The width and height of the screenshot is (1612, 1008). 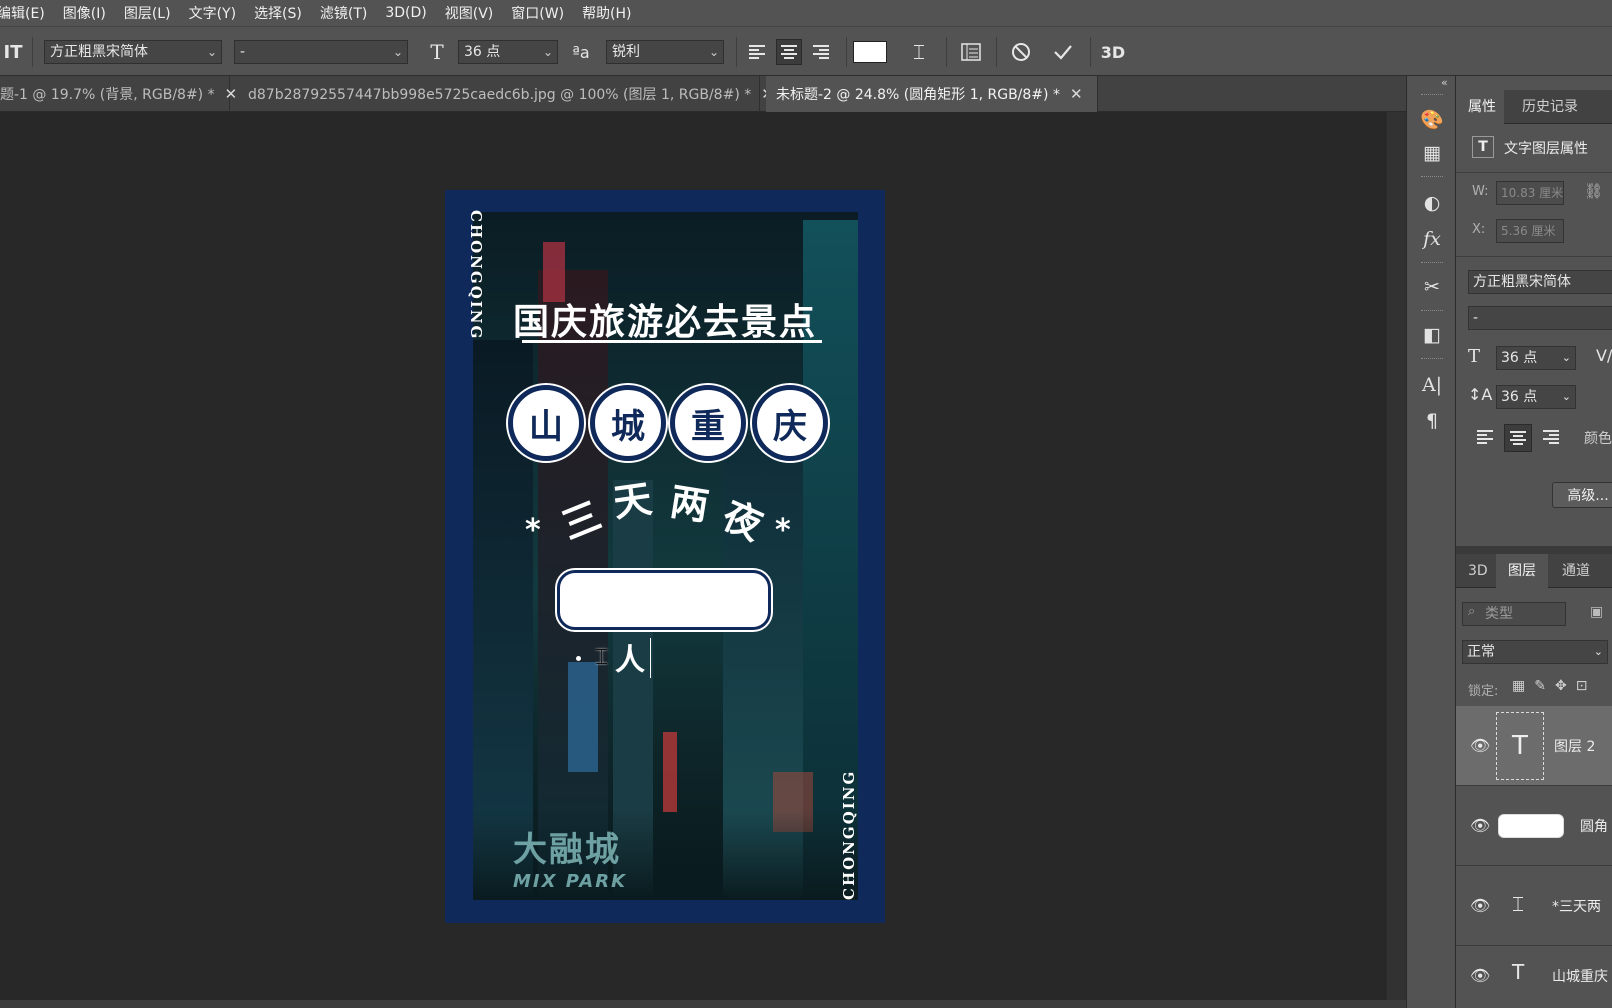 What do you see at coordinates (1571, 571) in the screenshot?
I see `tab-channels: 通道` at bounding box center [1571, 571].